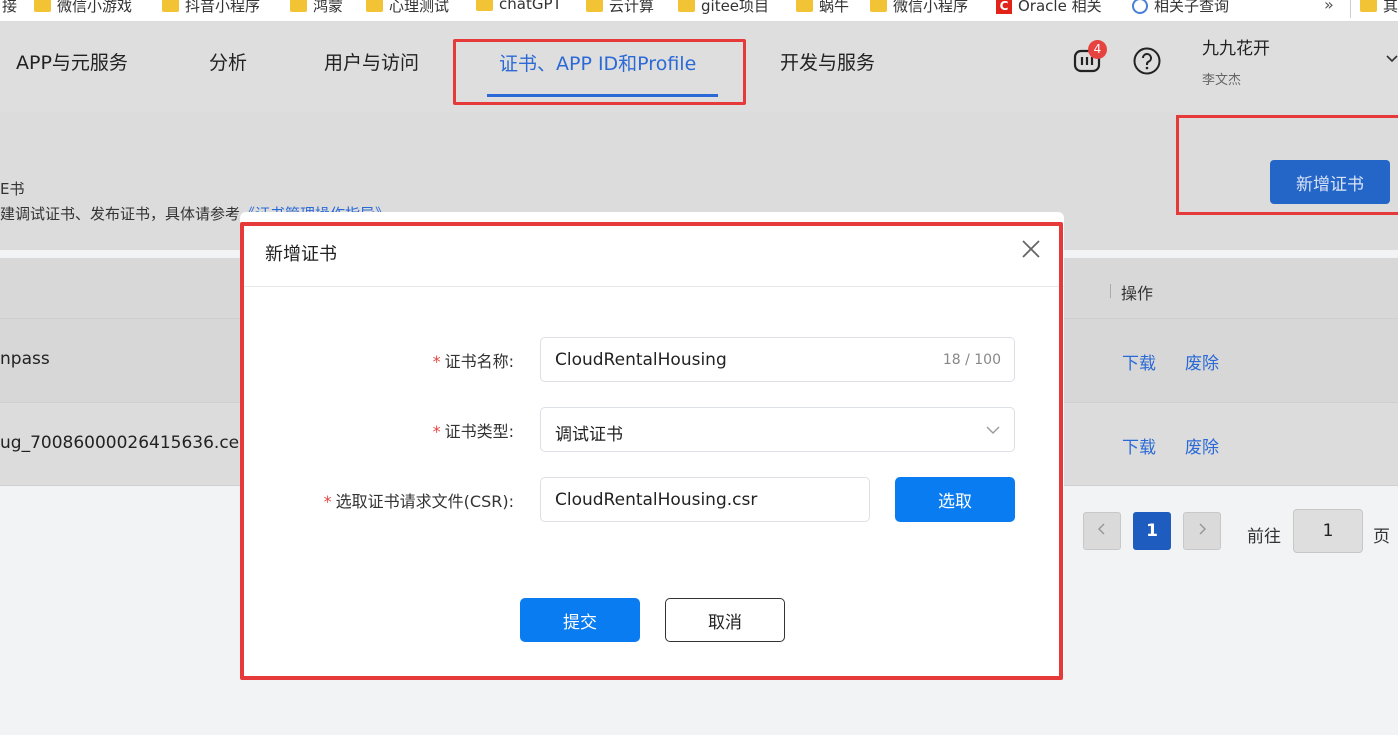  I want to click on bookmark-item: 蜗牛, so click(822, 8).